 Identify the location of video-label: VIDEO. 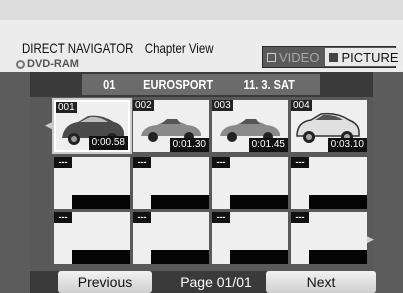
(299, 57).